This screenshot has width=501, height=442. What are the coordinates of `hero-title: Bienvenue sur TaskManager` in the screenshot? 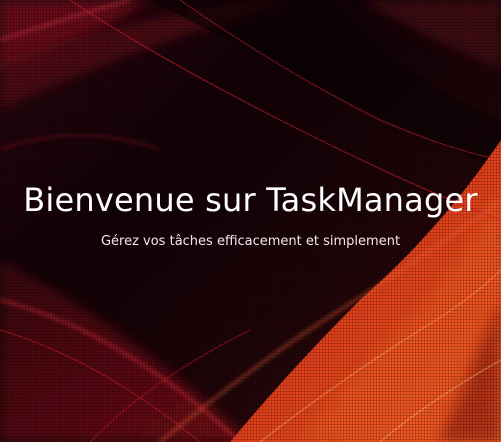 It's located at (250, 200).